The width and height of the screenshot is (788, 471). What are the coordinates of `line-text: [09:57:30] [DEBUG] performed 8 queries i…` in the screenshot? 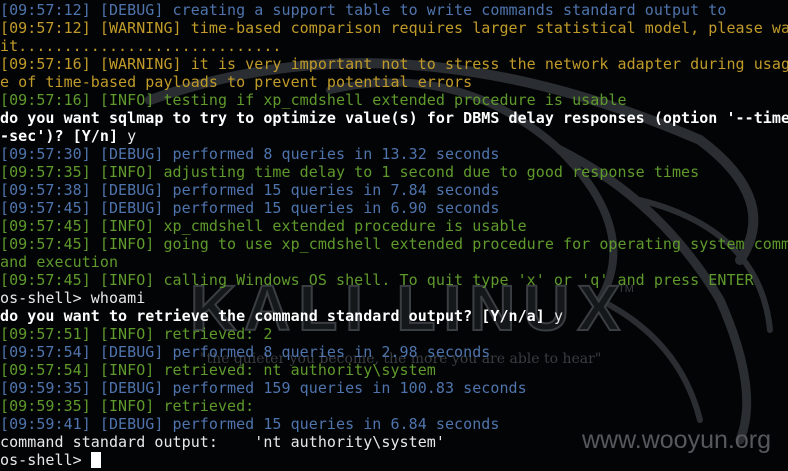 It's located at (250, 154).